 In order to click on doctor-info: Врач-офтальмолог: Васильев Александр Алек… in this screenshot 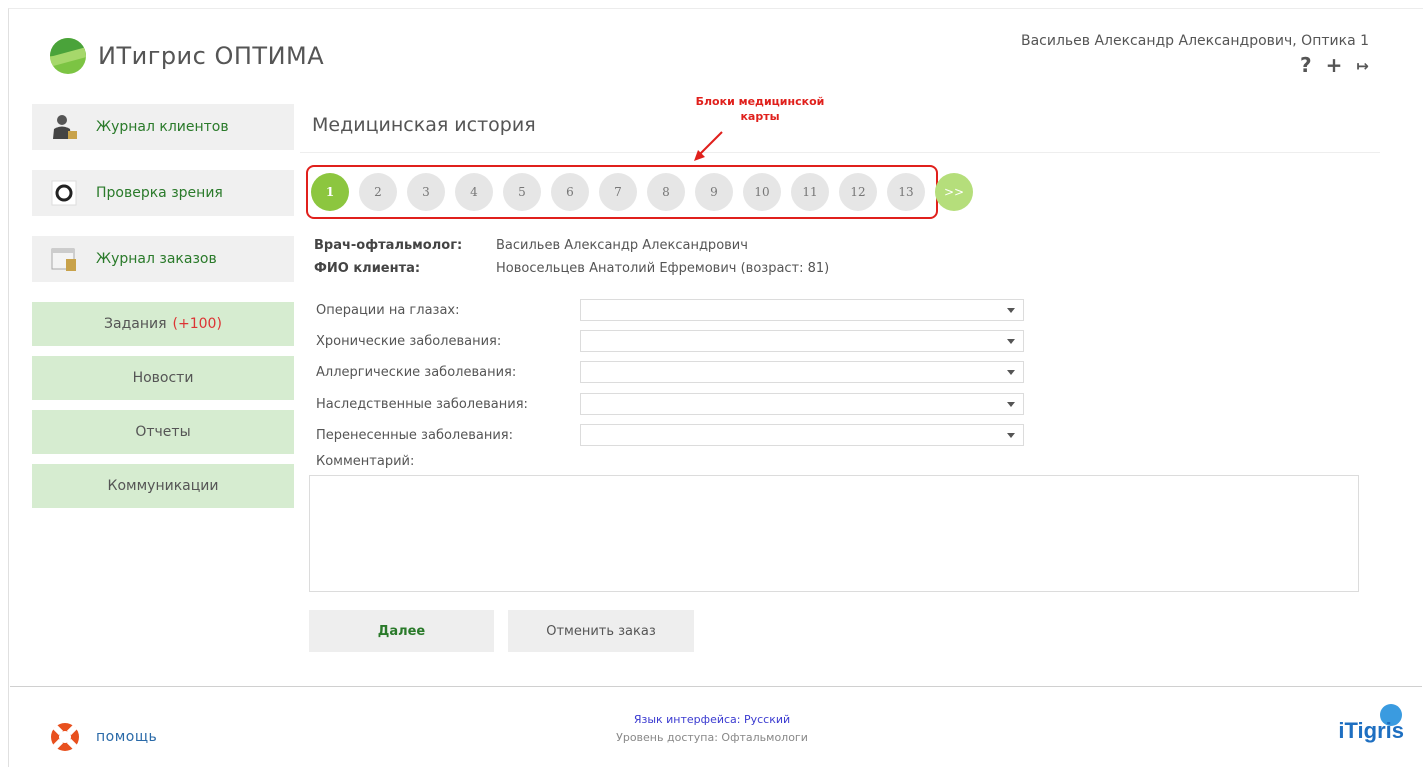, I will do `click(531, 245)`.